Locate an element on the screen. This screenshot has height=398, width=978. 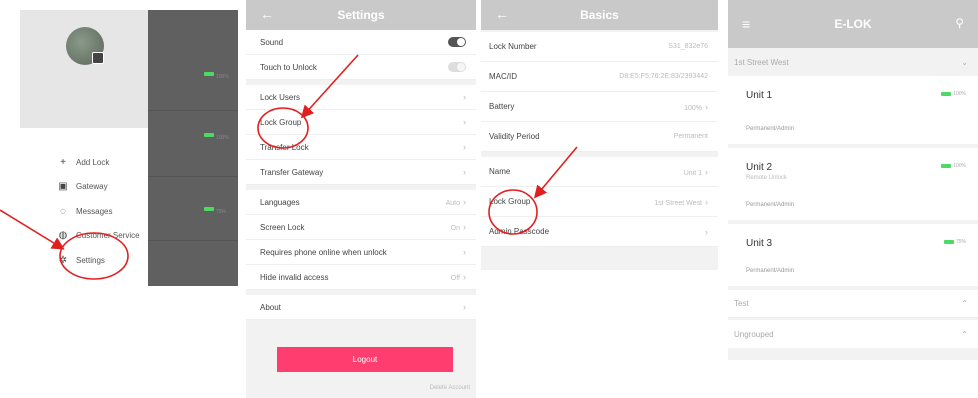
row-label: Transfer Gateway is located at coordinates (292, 172).